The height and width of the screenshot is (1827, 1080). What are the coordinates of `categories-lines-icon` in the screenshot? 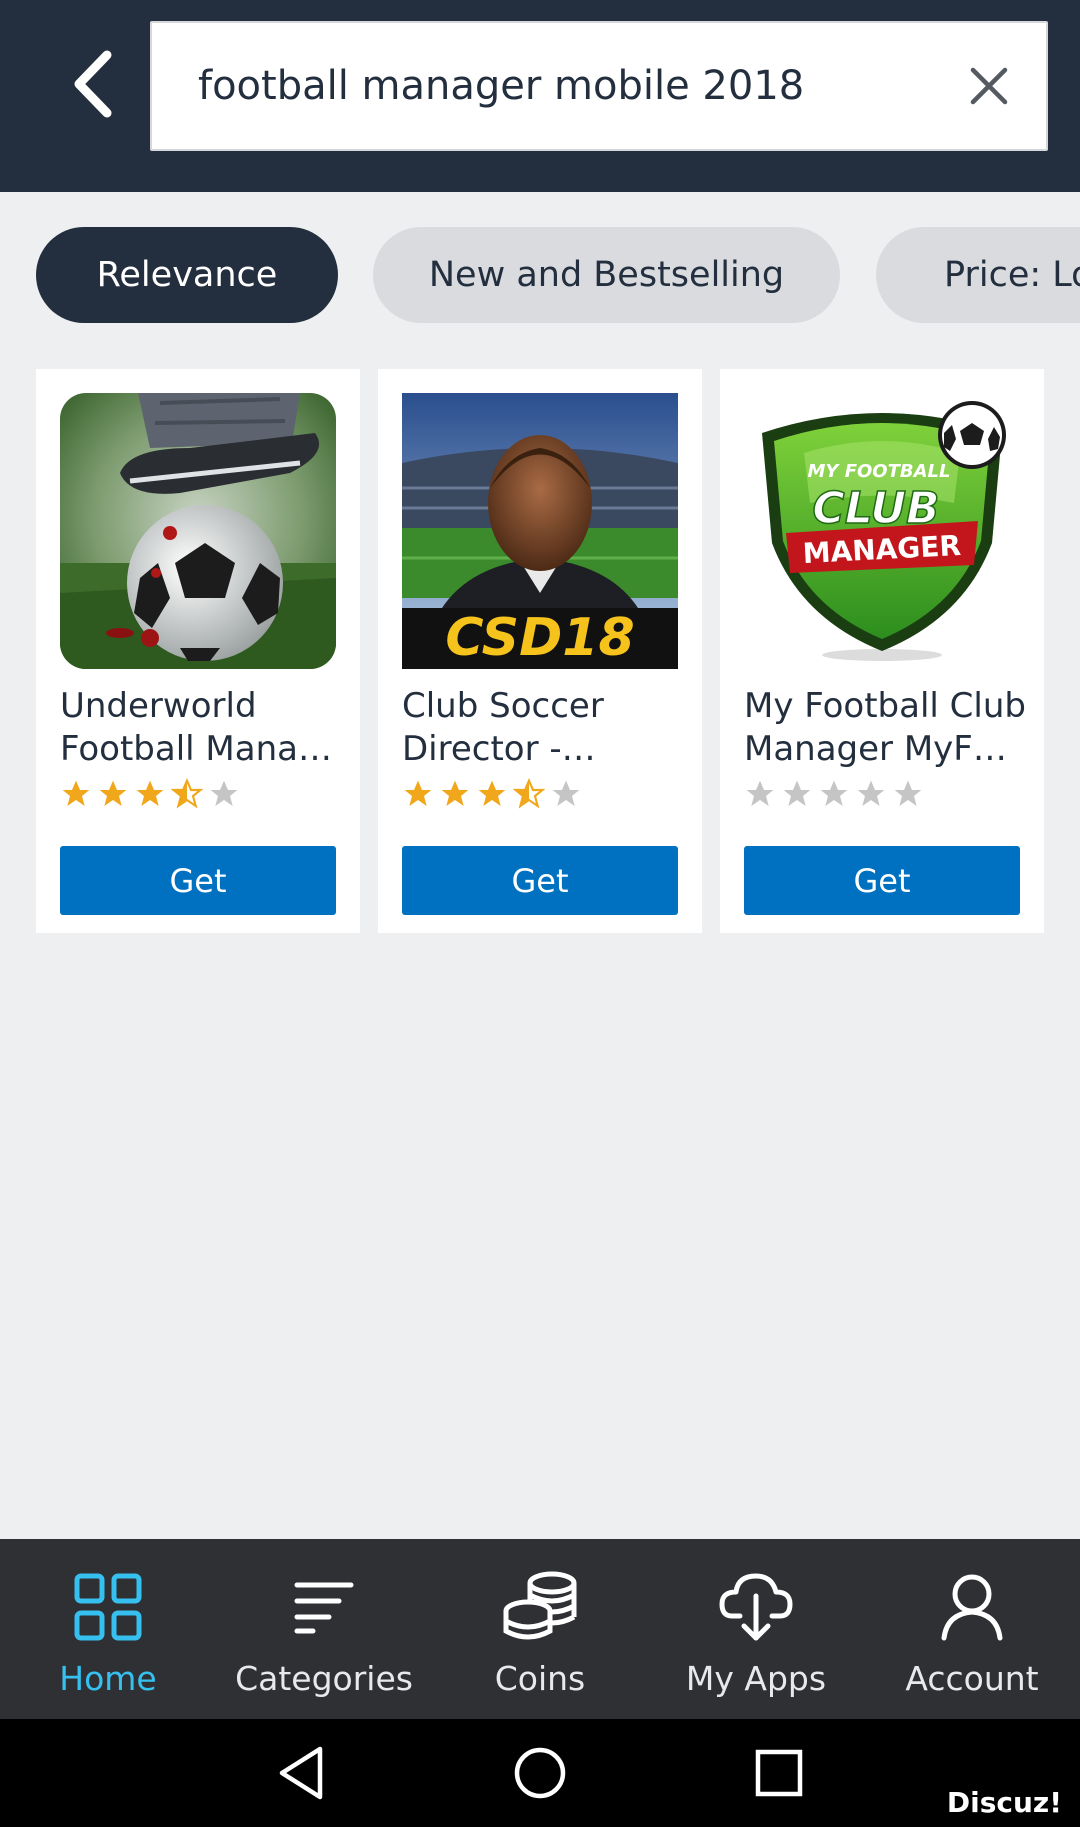 It's located at (324, 1607).